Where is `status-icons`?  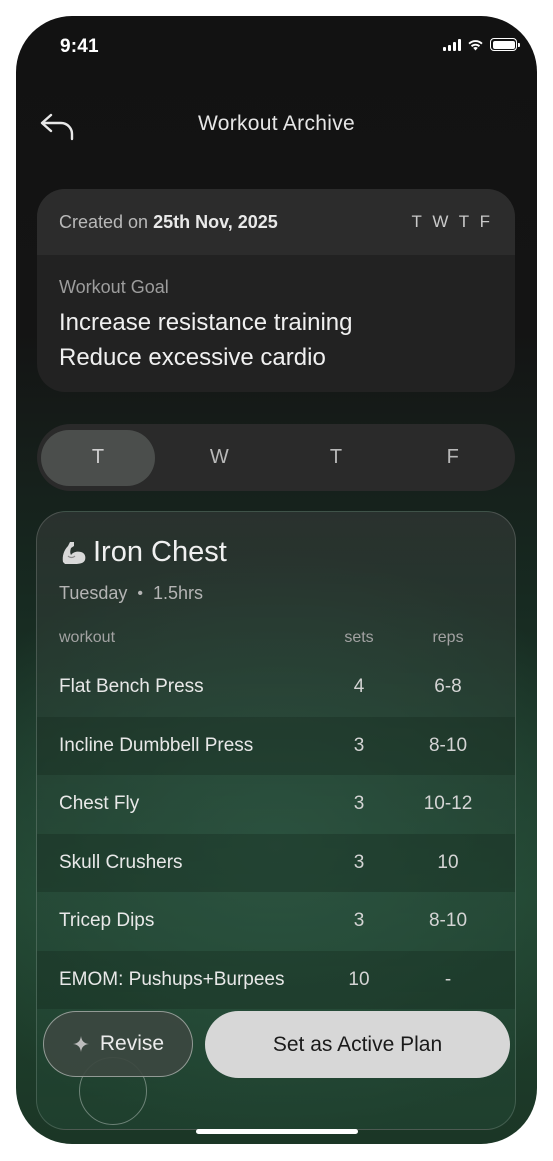
status-icons is located at coordinates (481, 44).